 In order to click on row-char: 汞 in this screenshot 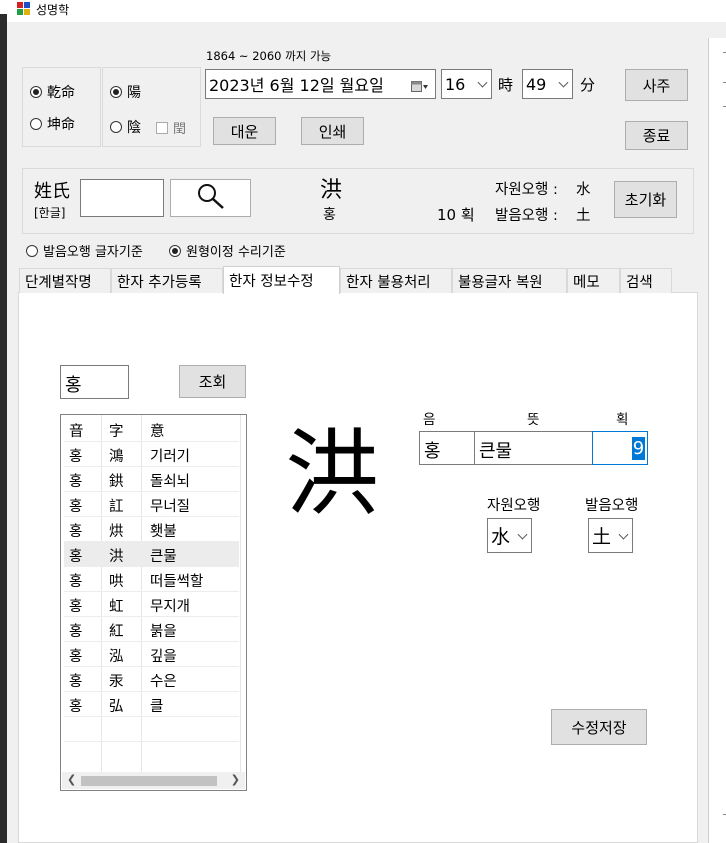, I will do `click(116, 682)`.